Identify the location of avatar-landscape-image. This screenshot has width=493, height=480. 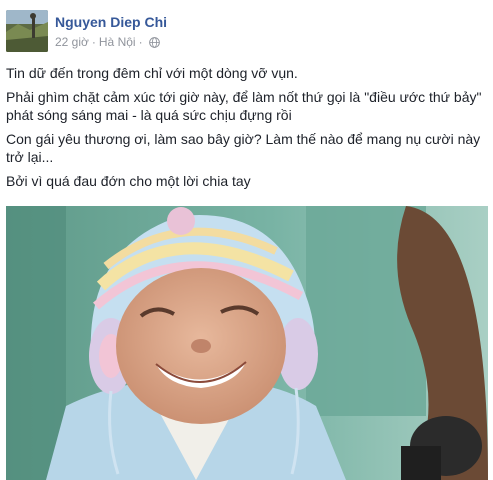
(27, 31).